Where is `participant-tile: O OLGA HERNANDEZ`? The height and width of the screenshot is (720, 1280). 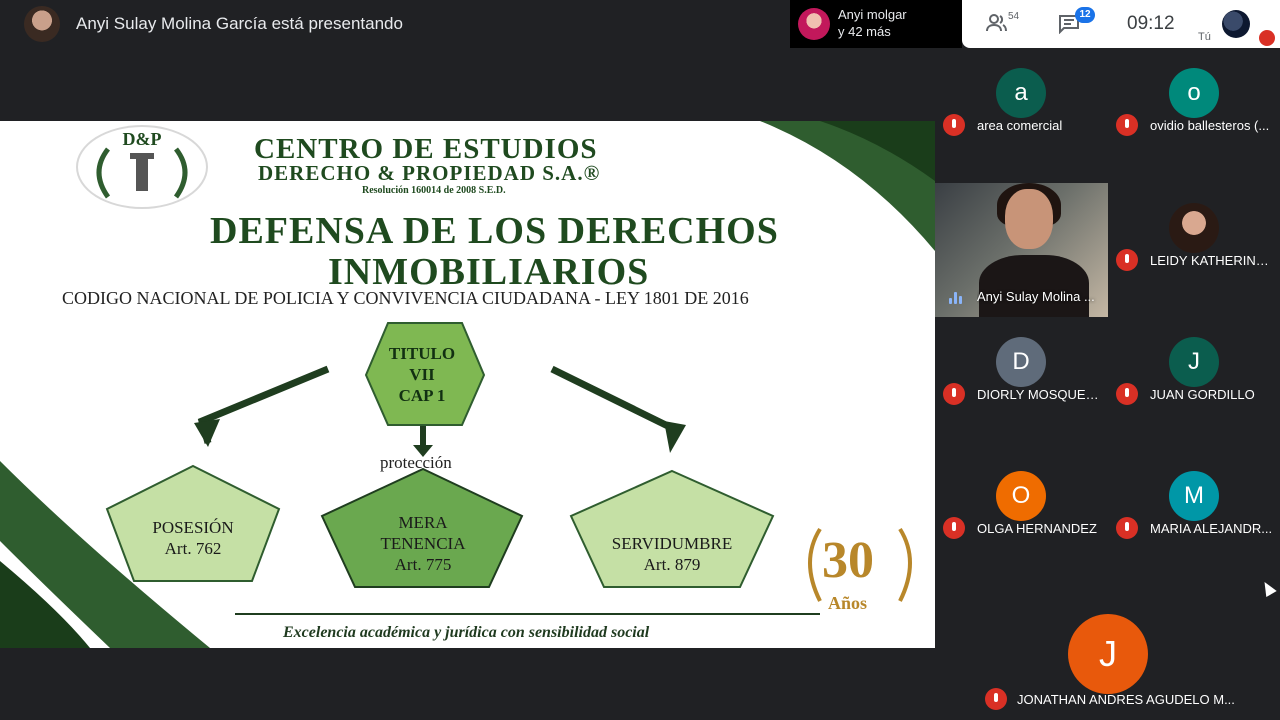 participant-tile: O OLGA HERNANDEZ is located at coordinates (1021, 518).